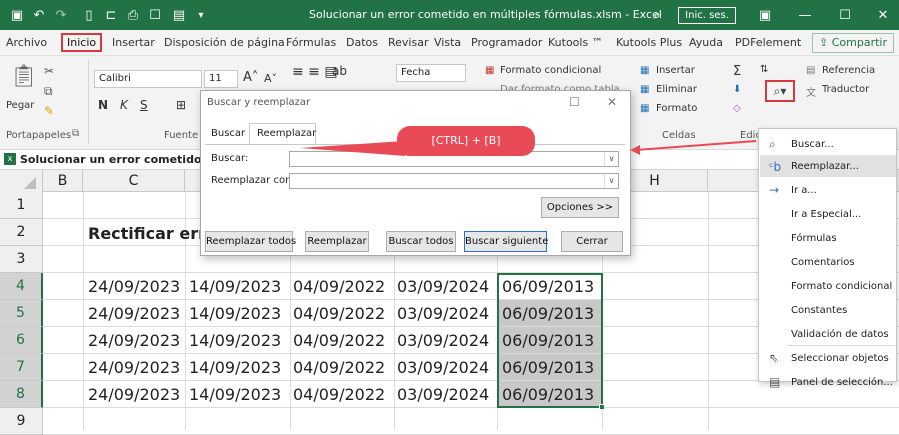 The image size is (899, 435). I want to click on callout-arrow-left, so click(352, 148).